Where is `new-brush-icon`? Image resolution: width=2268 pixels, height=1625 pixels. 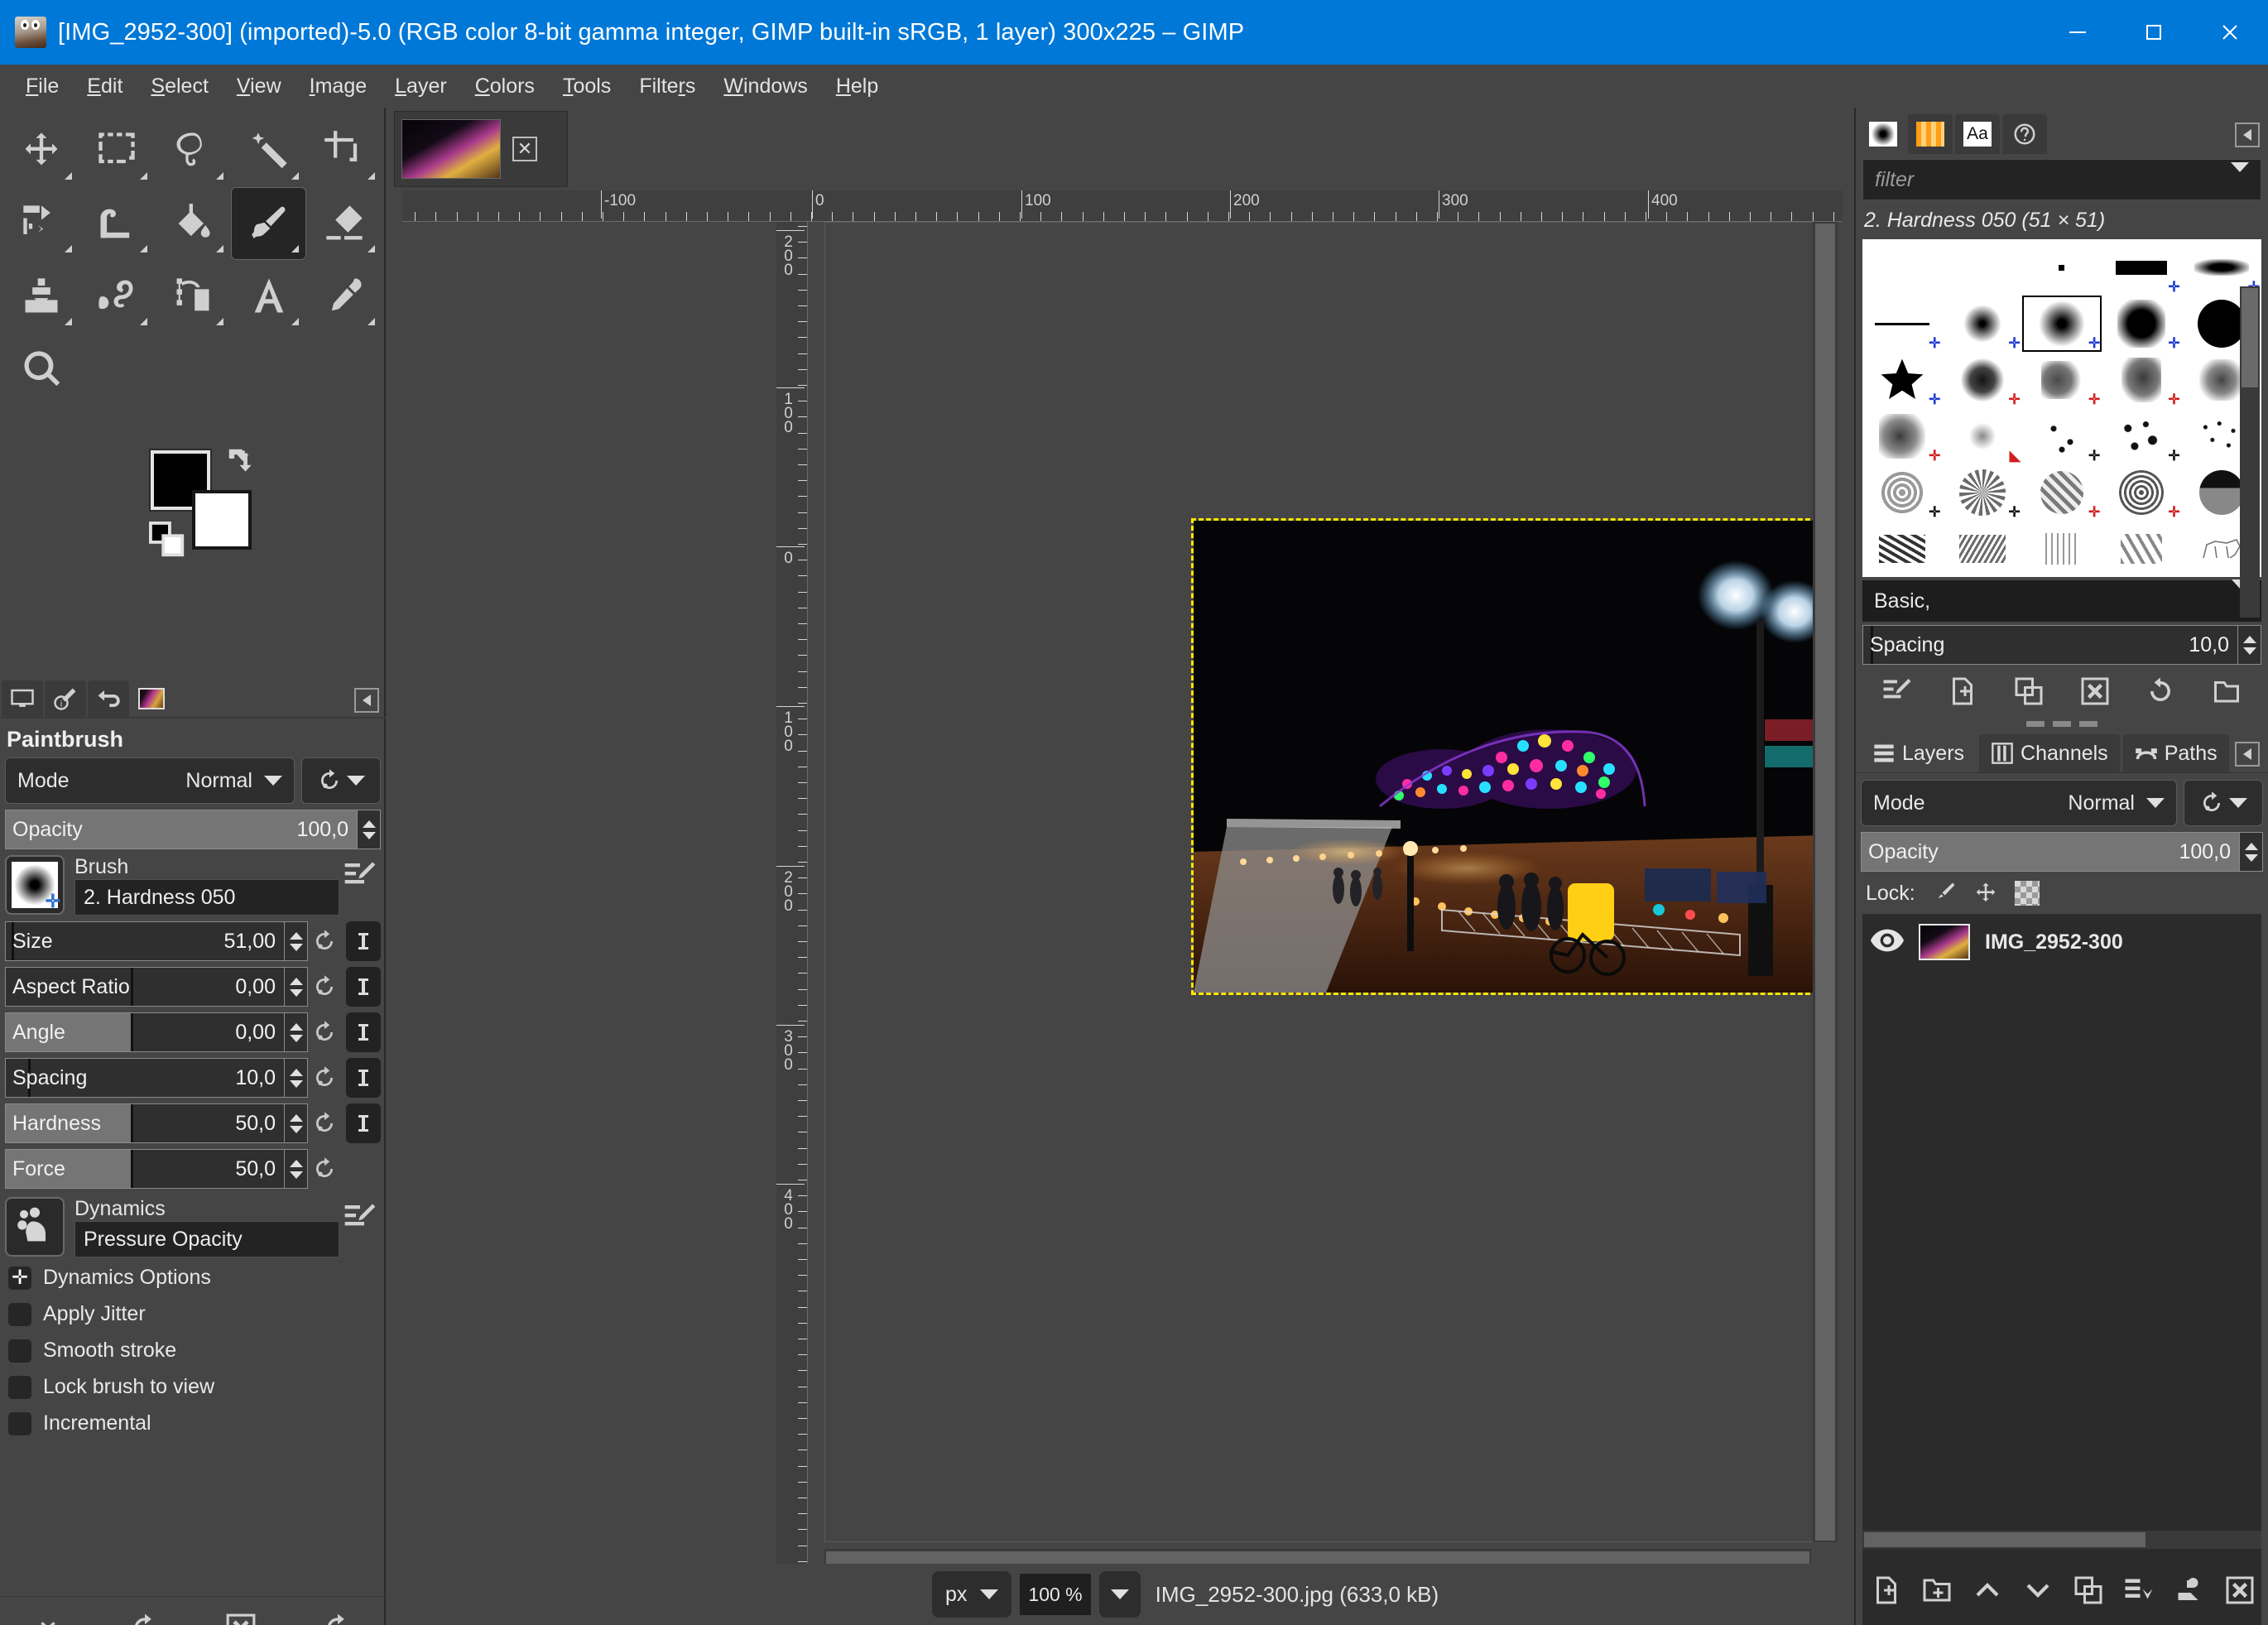 new-brush-icon is located at coordinates (1963, 693).